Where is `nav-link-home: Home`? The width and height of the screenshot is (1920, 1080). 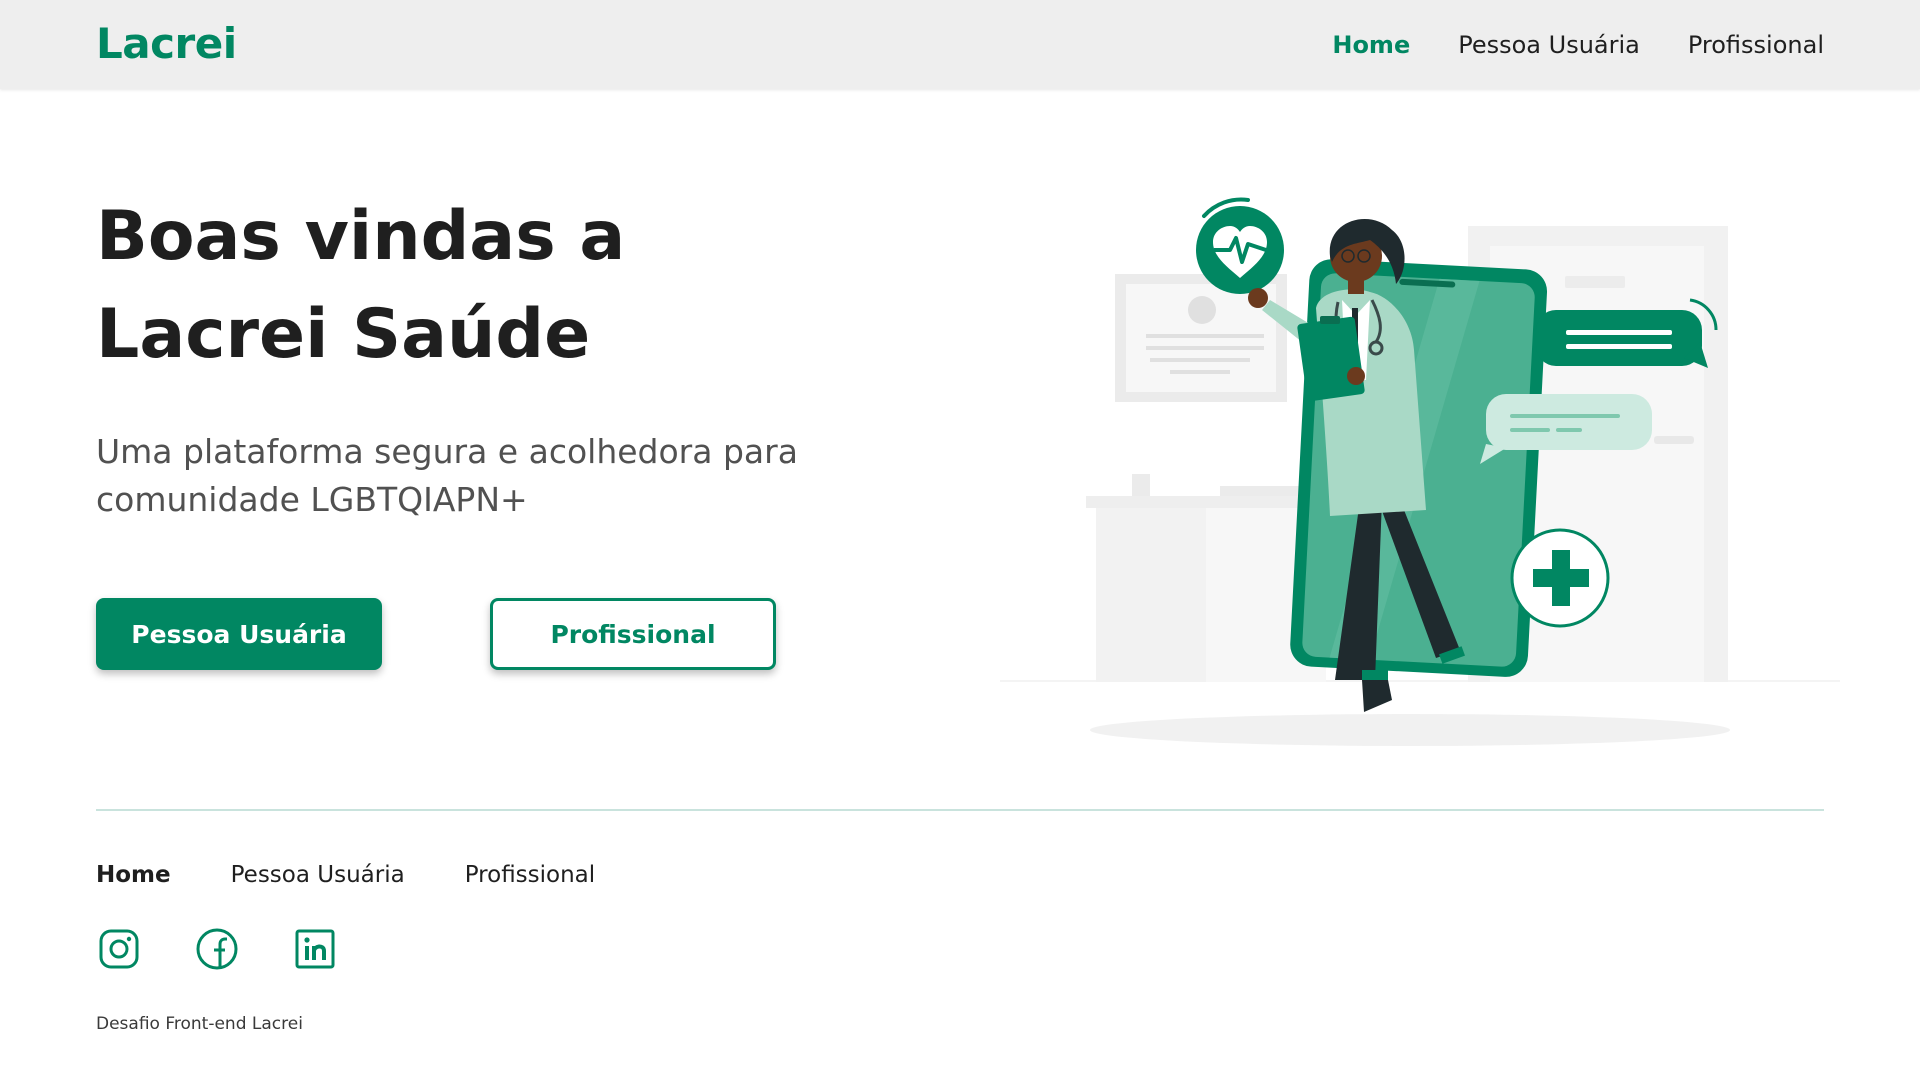
nav-link-home: Home is located at coordinates (1371, 45).